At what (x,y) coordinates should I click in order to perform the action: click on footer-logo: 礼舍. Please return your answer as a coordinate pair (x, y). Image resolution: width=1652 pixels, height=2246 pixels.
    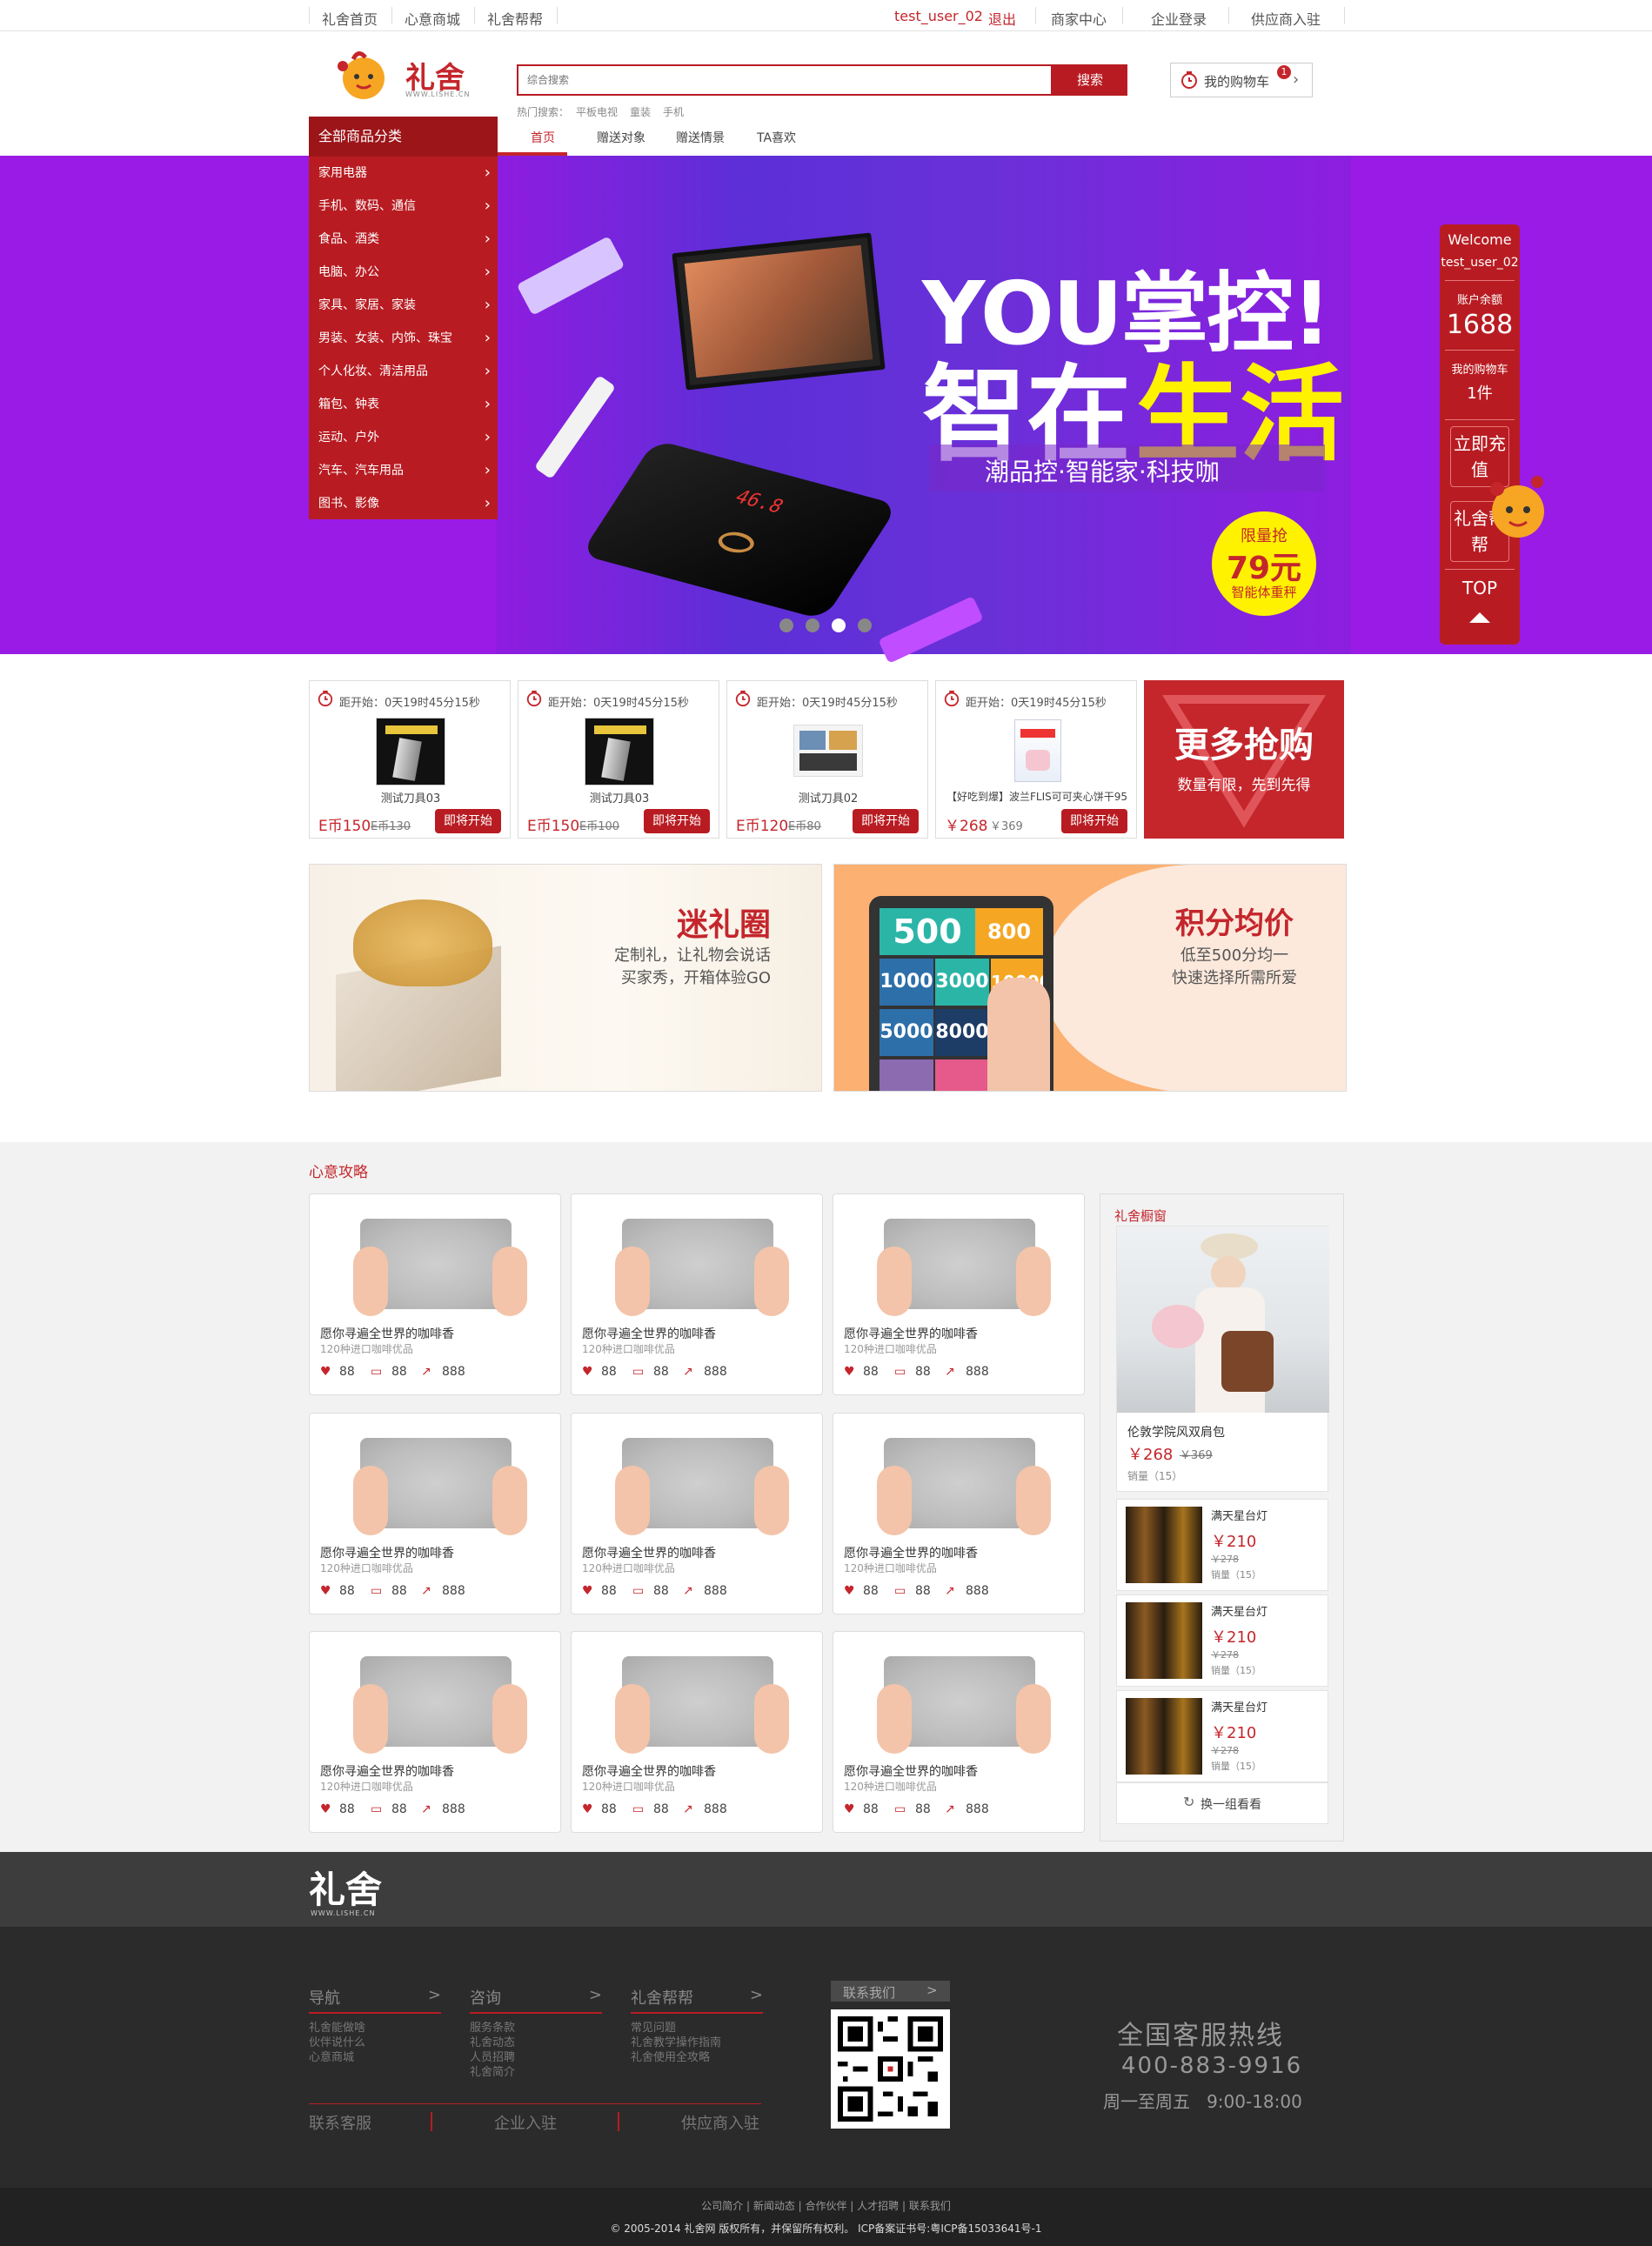
    Looking at the image, I should click on (345, 1887).